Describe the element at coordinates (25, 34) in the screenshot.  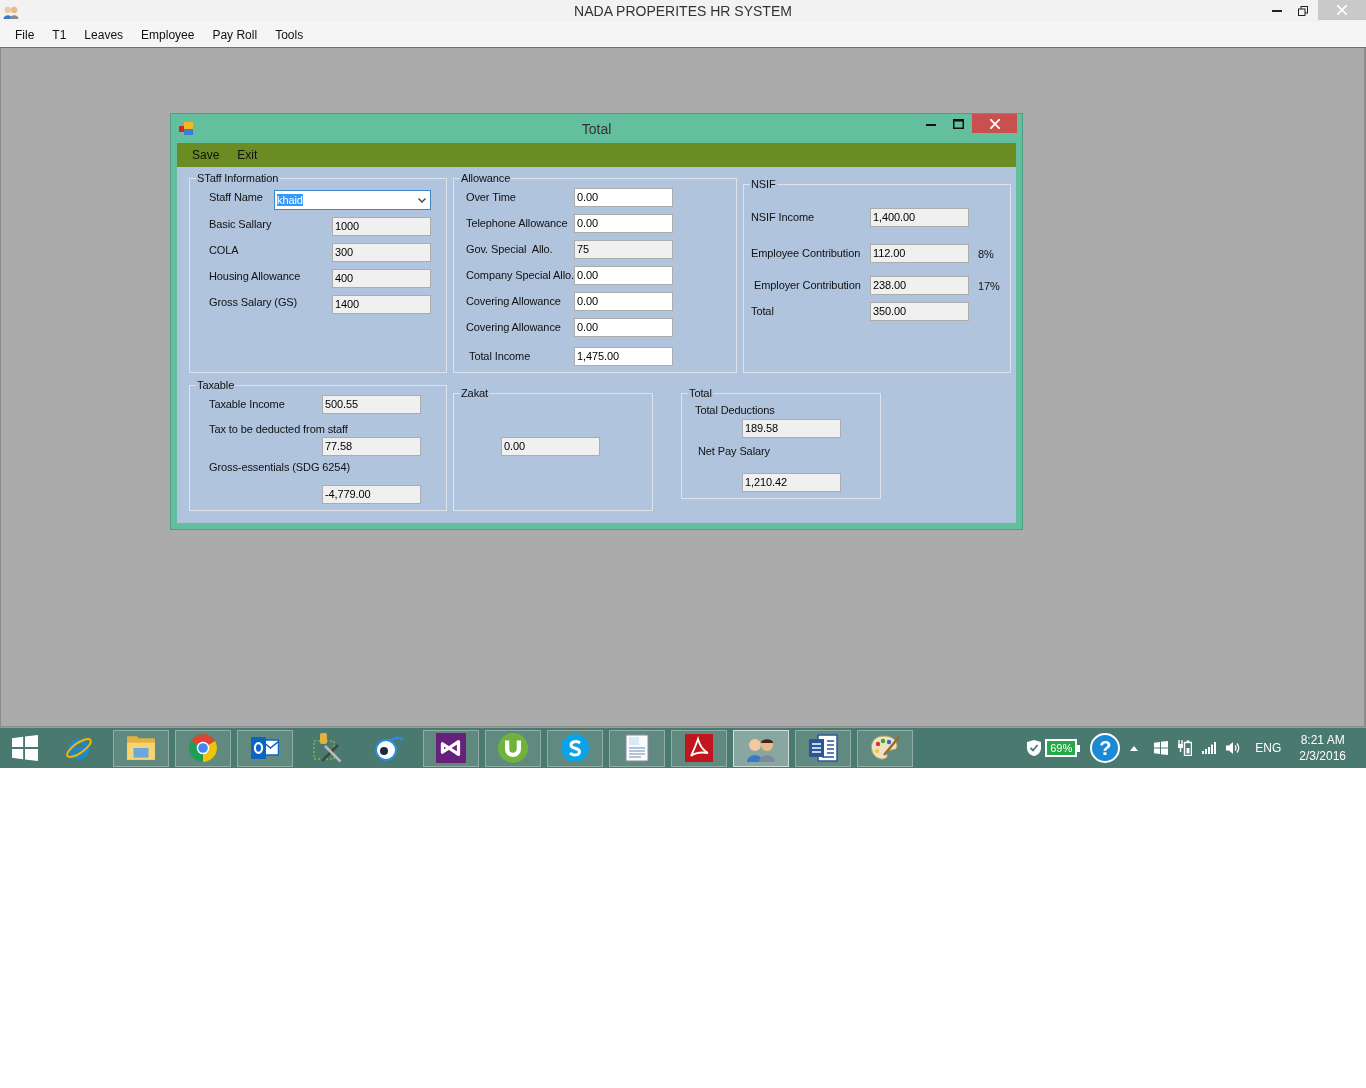
I see `menu-item: File` at that location.